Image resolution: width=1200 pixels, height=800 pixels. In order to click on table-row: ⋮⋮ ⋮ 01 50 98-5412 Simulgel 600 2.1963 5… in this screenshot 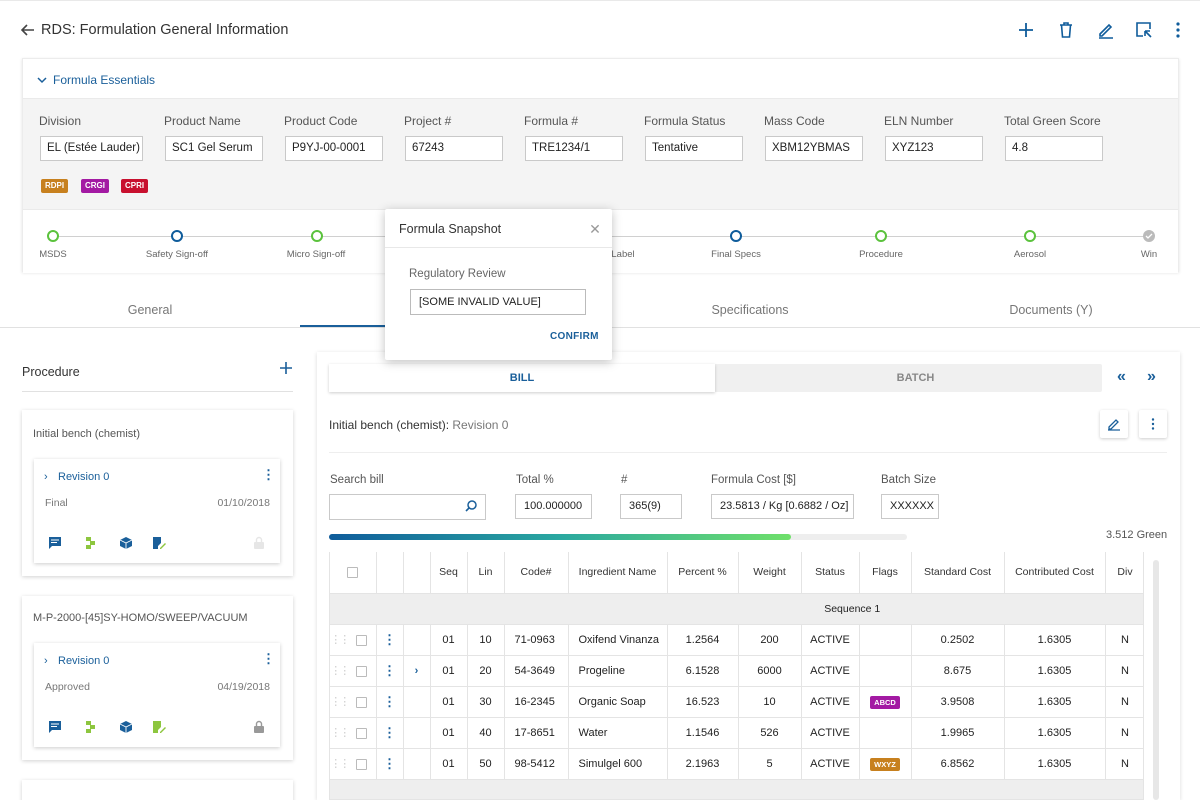, I will do `click(736, 764)`.